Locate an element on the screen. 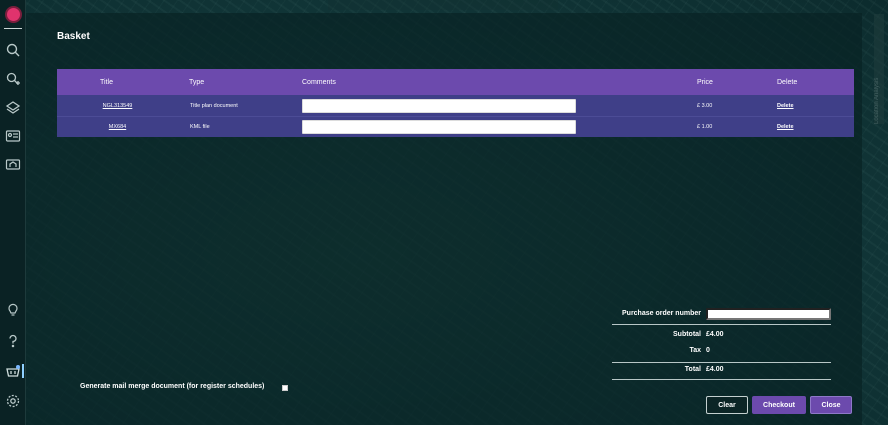 This screenshot has height=425, width=888. lightbulb-icon is located at coordinates (13, 310).